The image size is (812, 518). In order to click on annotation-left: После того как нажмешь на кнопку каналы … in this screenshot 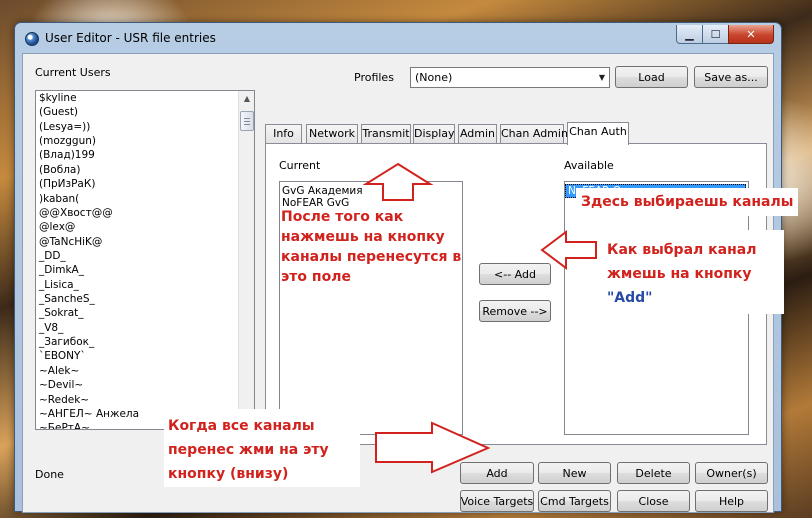, I will do `click(371, 247)`.